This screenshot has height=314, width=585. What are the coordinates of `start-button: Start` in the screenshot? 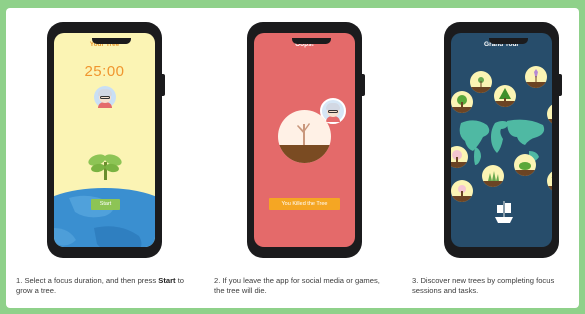 It's located at (105, 204).